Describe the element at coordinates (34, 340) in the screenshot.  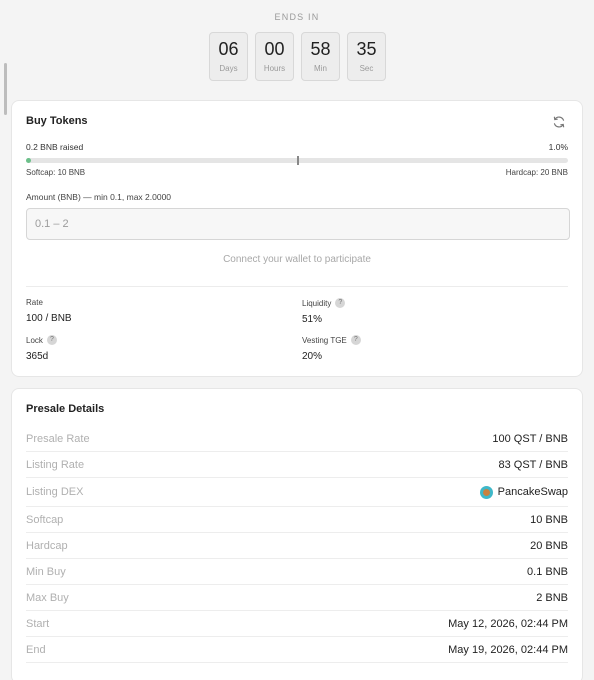
I see `stat-label: Lock` at that location.